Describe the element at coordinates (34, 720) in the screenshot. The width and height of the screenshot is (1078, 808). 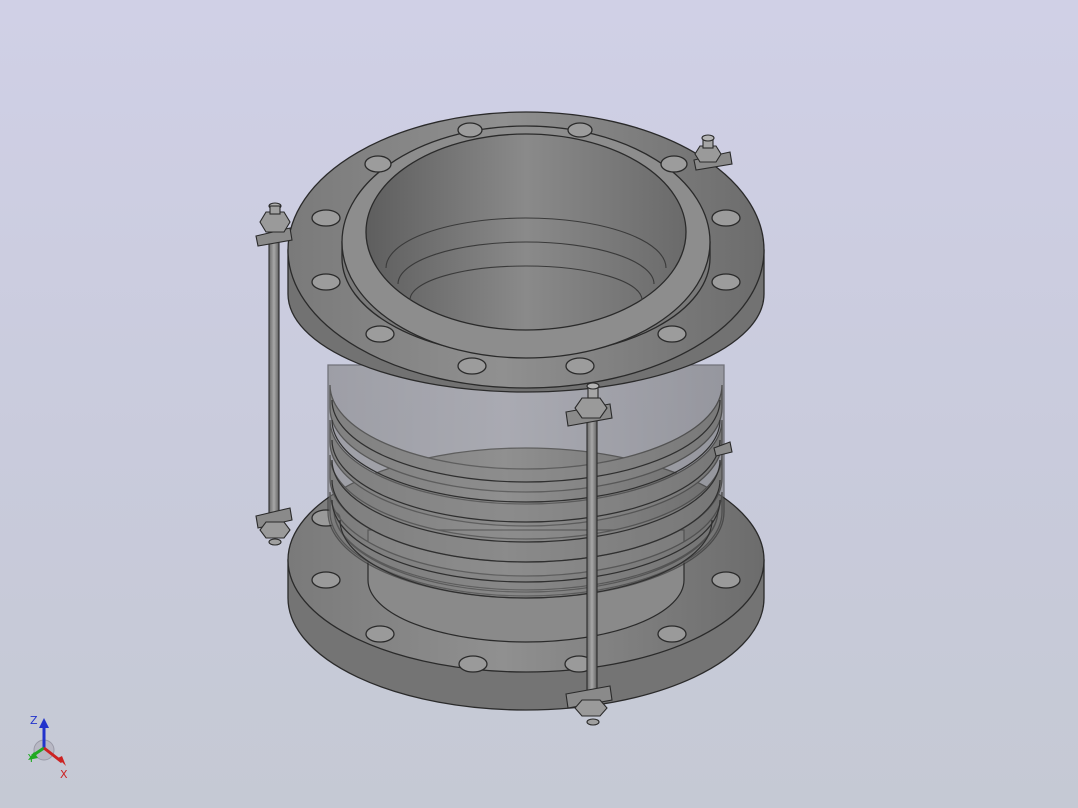
I see `z-axis-label: Z` at that location.